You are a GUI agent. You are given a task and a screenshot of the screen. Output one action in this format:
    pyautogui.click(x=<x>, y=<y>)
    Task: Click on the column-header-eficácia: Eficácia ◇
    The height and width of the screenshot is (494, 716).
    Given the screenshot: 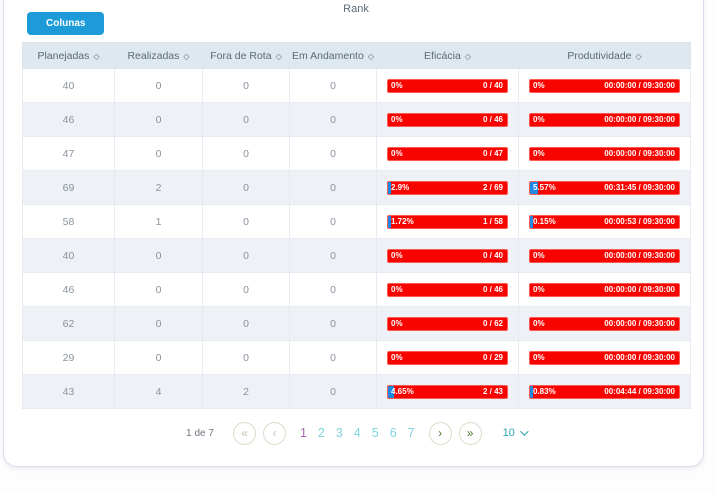 What is the action you would take?
    pyautogui.click(x=447, y=55)
    